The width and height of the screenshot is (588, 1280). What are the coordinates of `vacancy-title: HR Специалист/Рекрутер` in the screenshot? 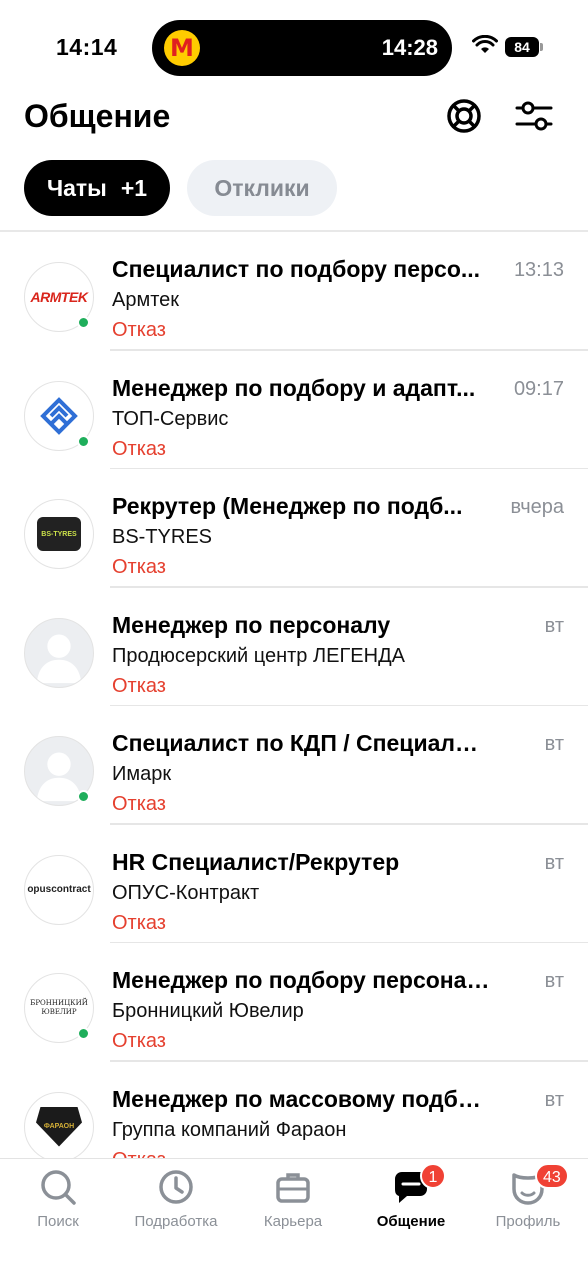 It's located at (256, 861).